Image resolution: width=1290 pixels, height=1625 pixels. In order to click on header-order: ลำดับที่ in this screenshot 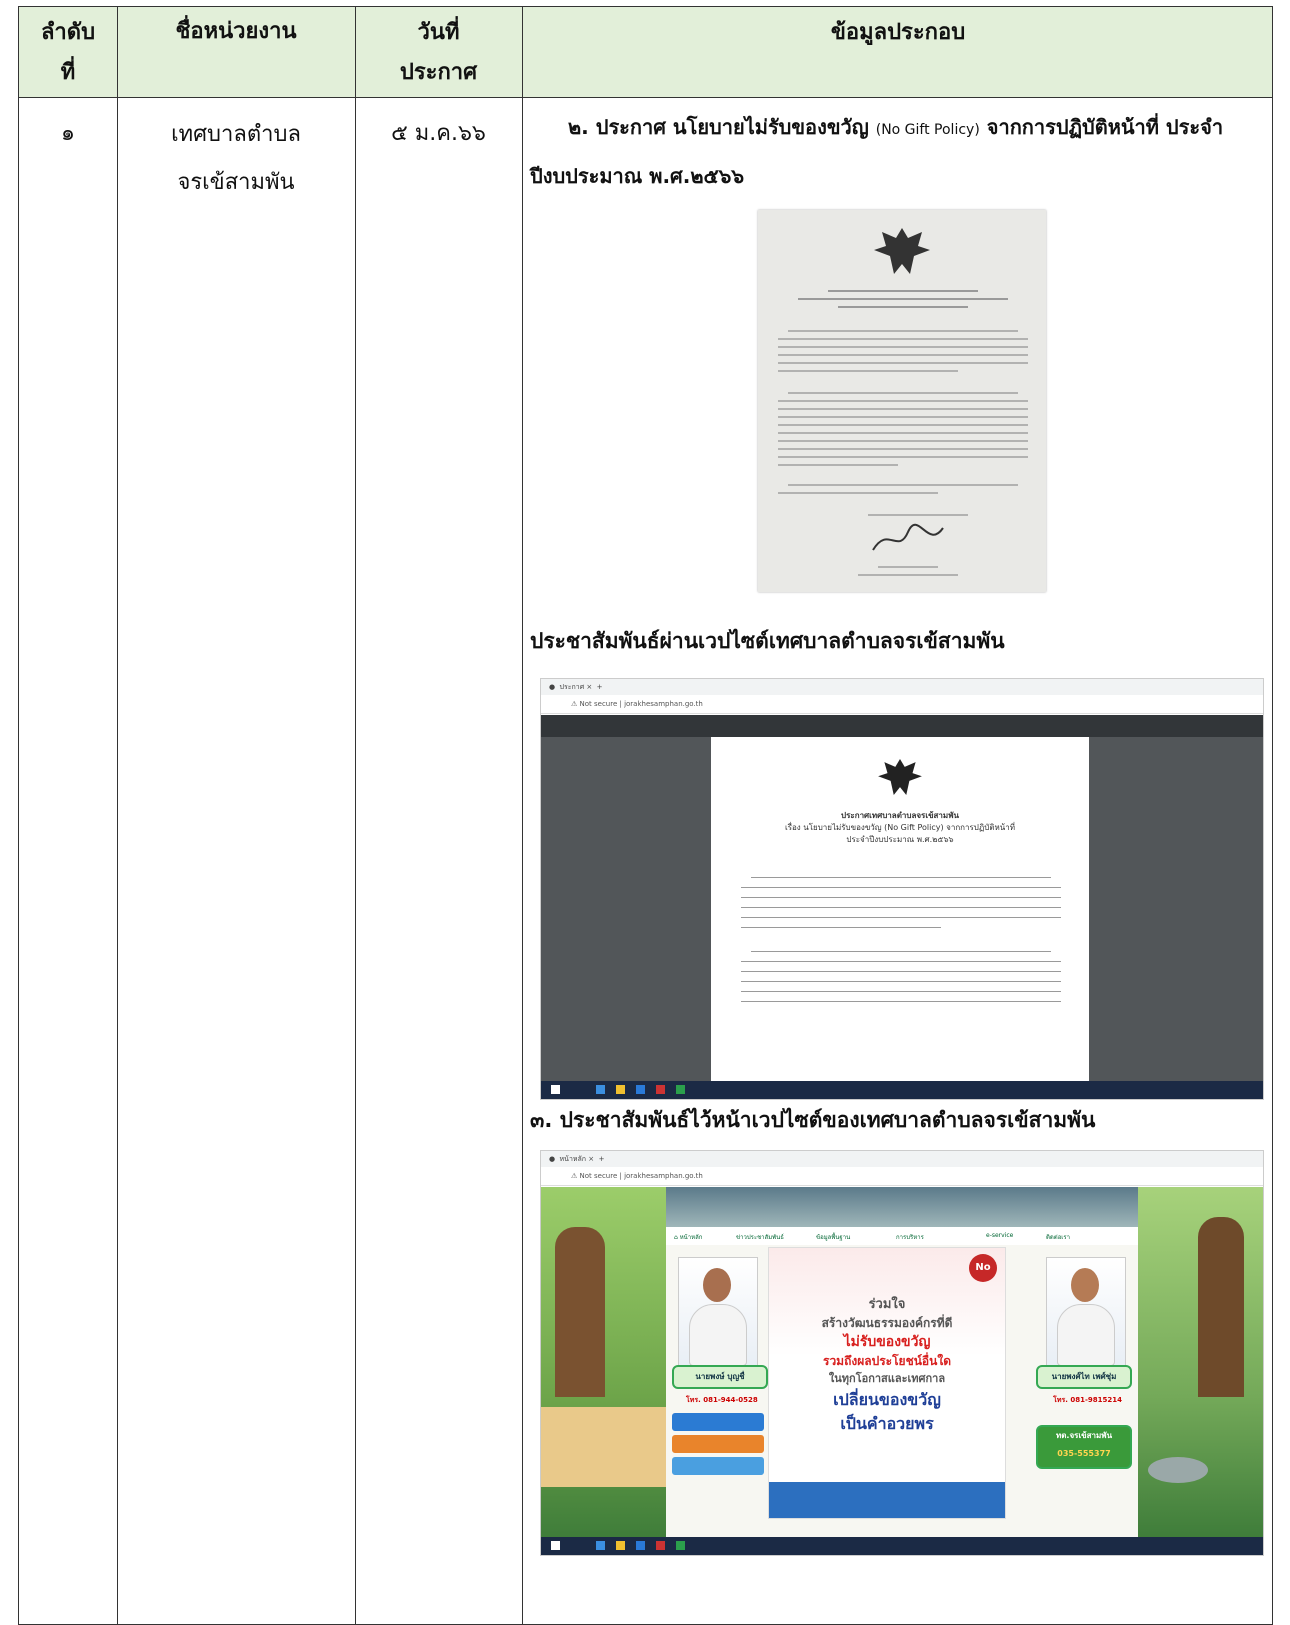, I will do `click(68, 52)`.